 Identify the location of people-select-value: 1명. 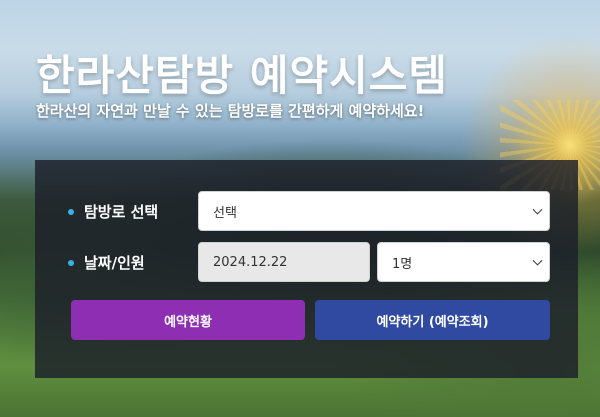
(402, 264).